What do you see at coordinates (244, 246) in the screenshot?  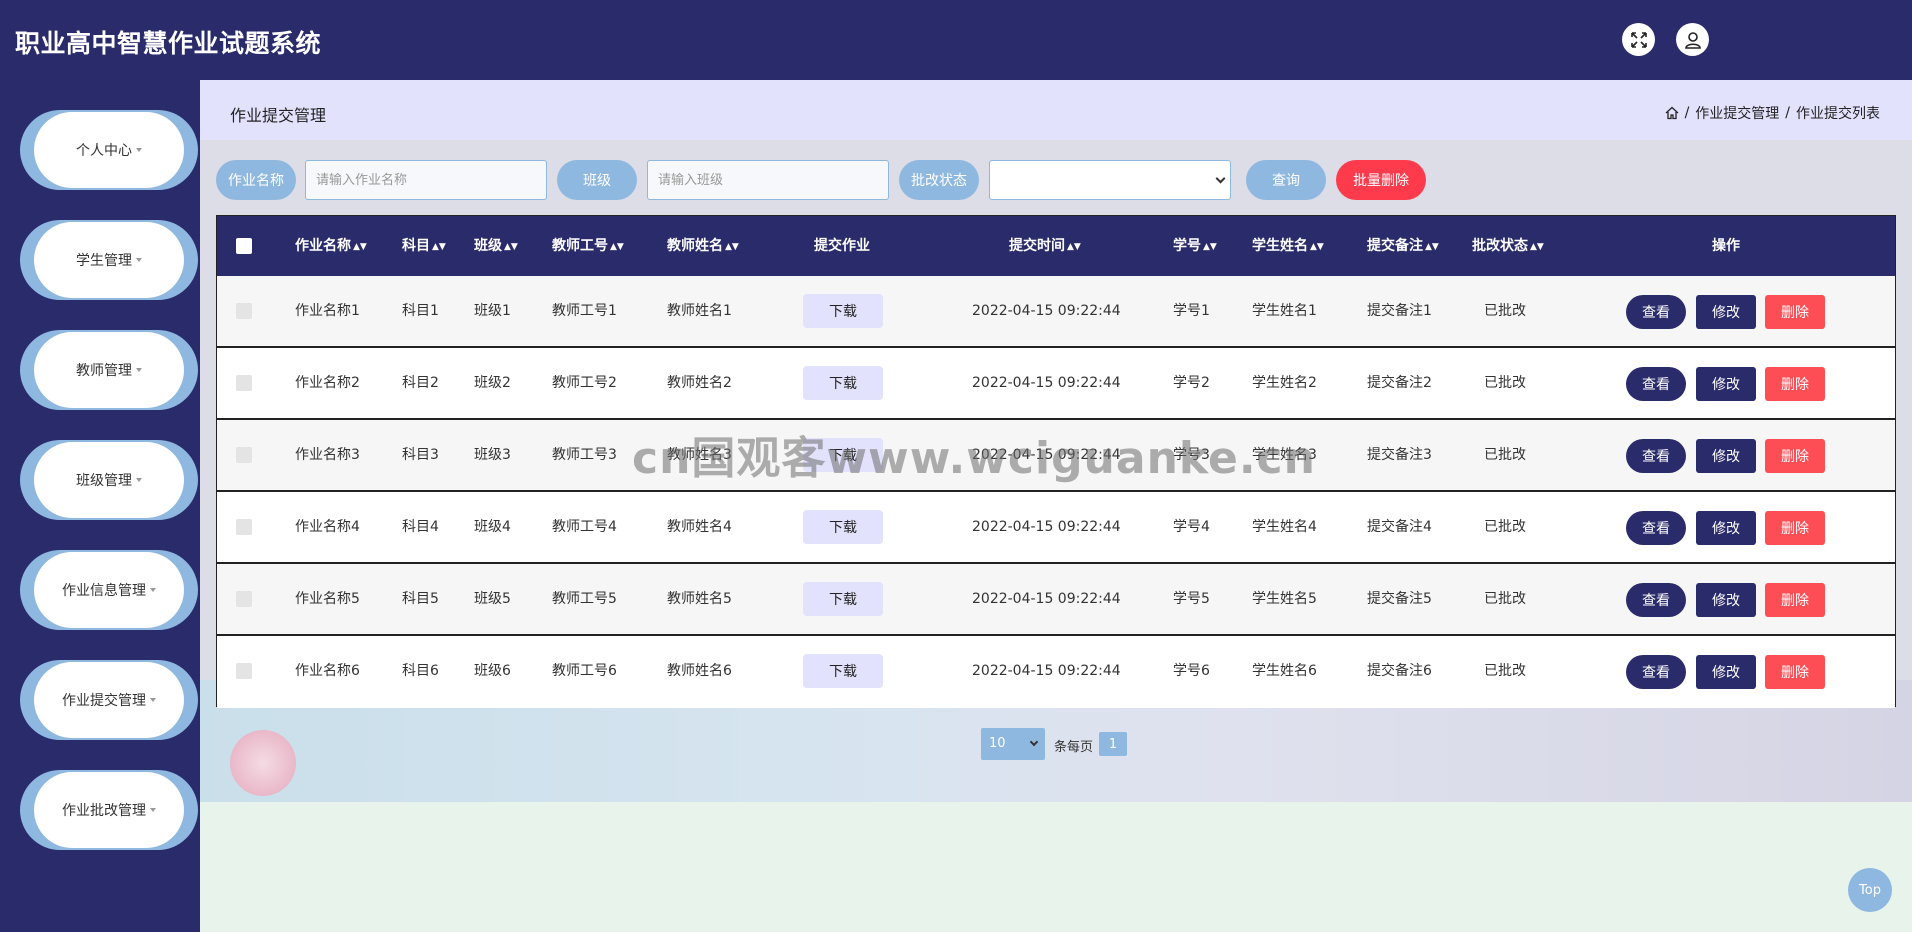 I see `select-all-checkbox` at bounding box center [244, 246].